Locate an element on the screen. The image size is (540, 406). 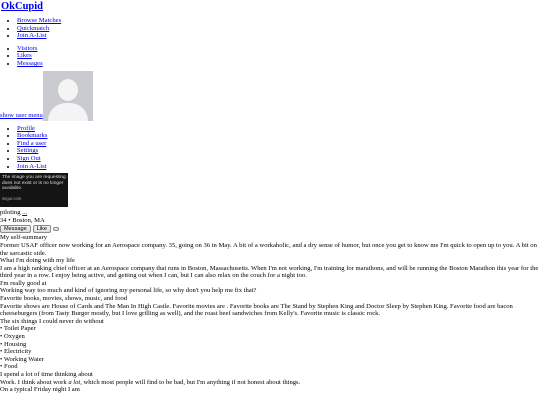
user-avatar is located at coordinates (67, 95).